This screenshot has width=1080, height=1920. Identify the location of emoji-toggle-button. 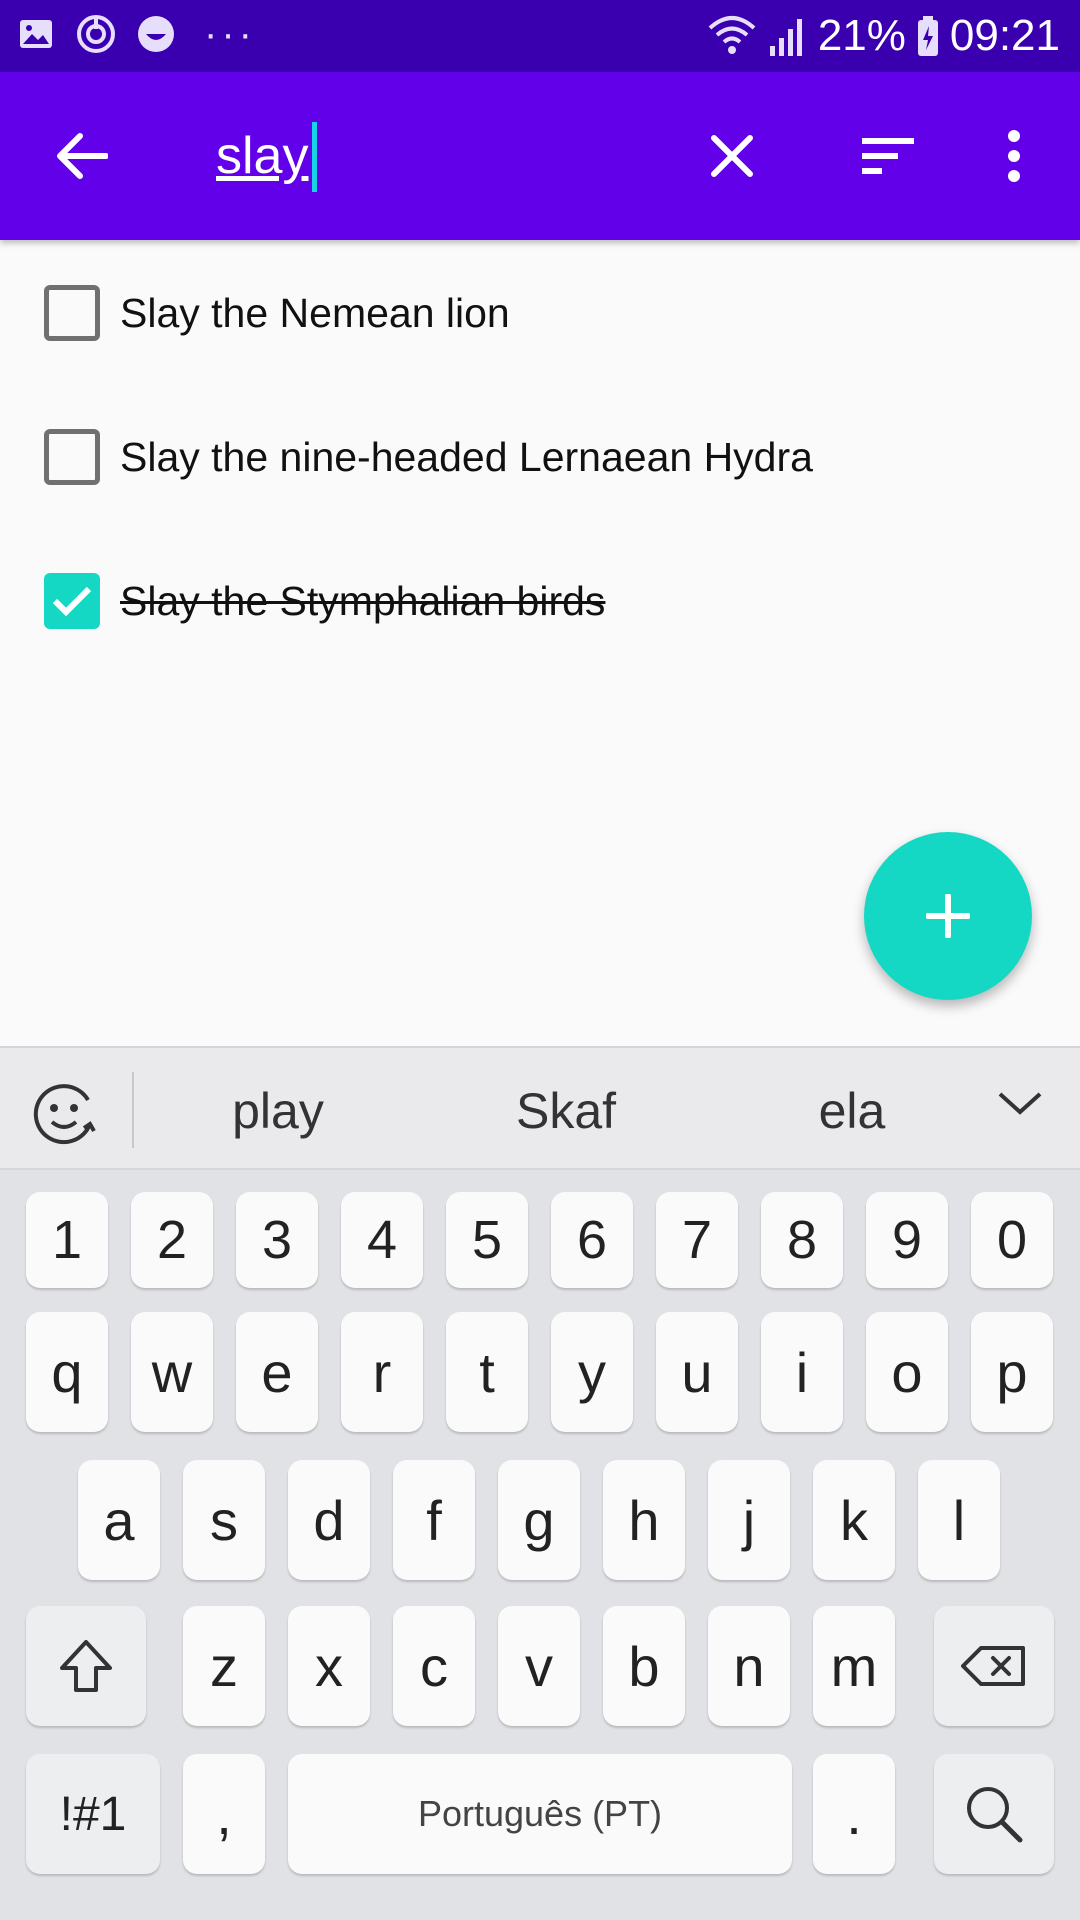
(64, 1114).